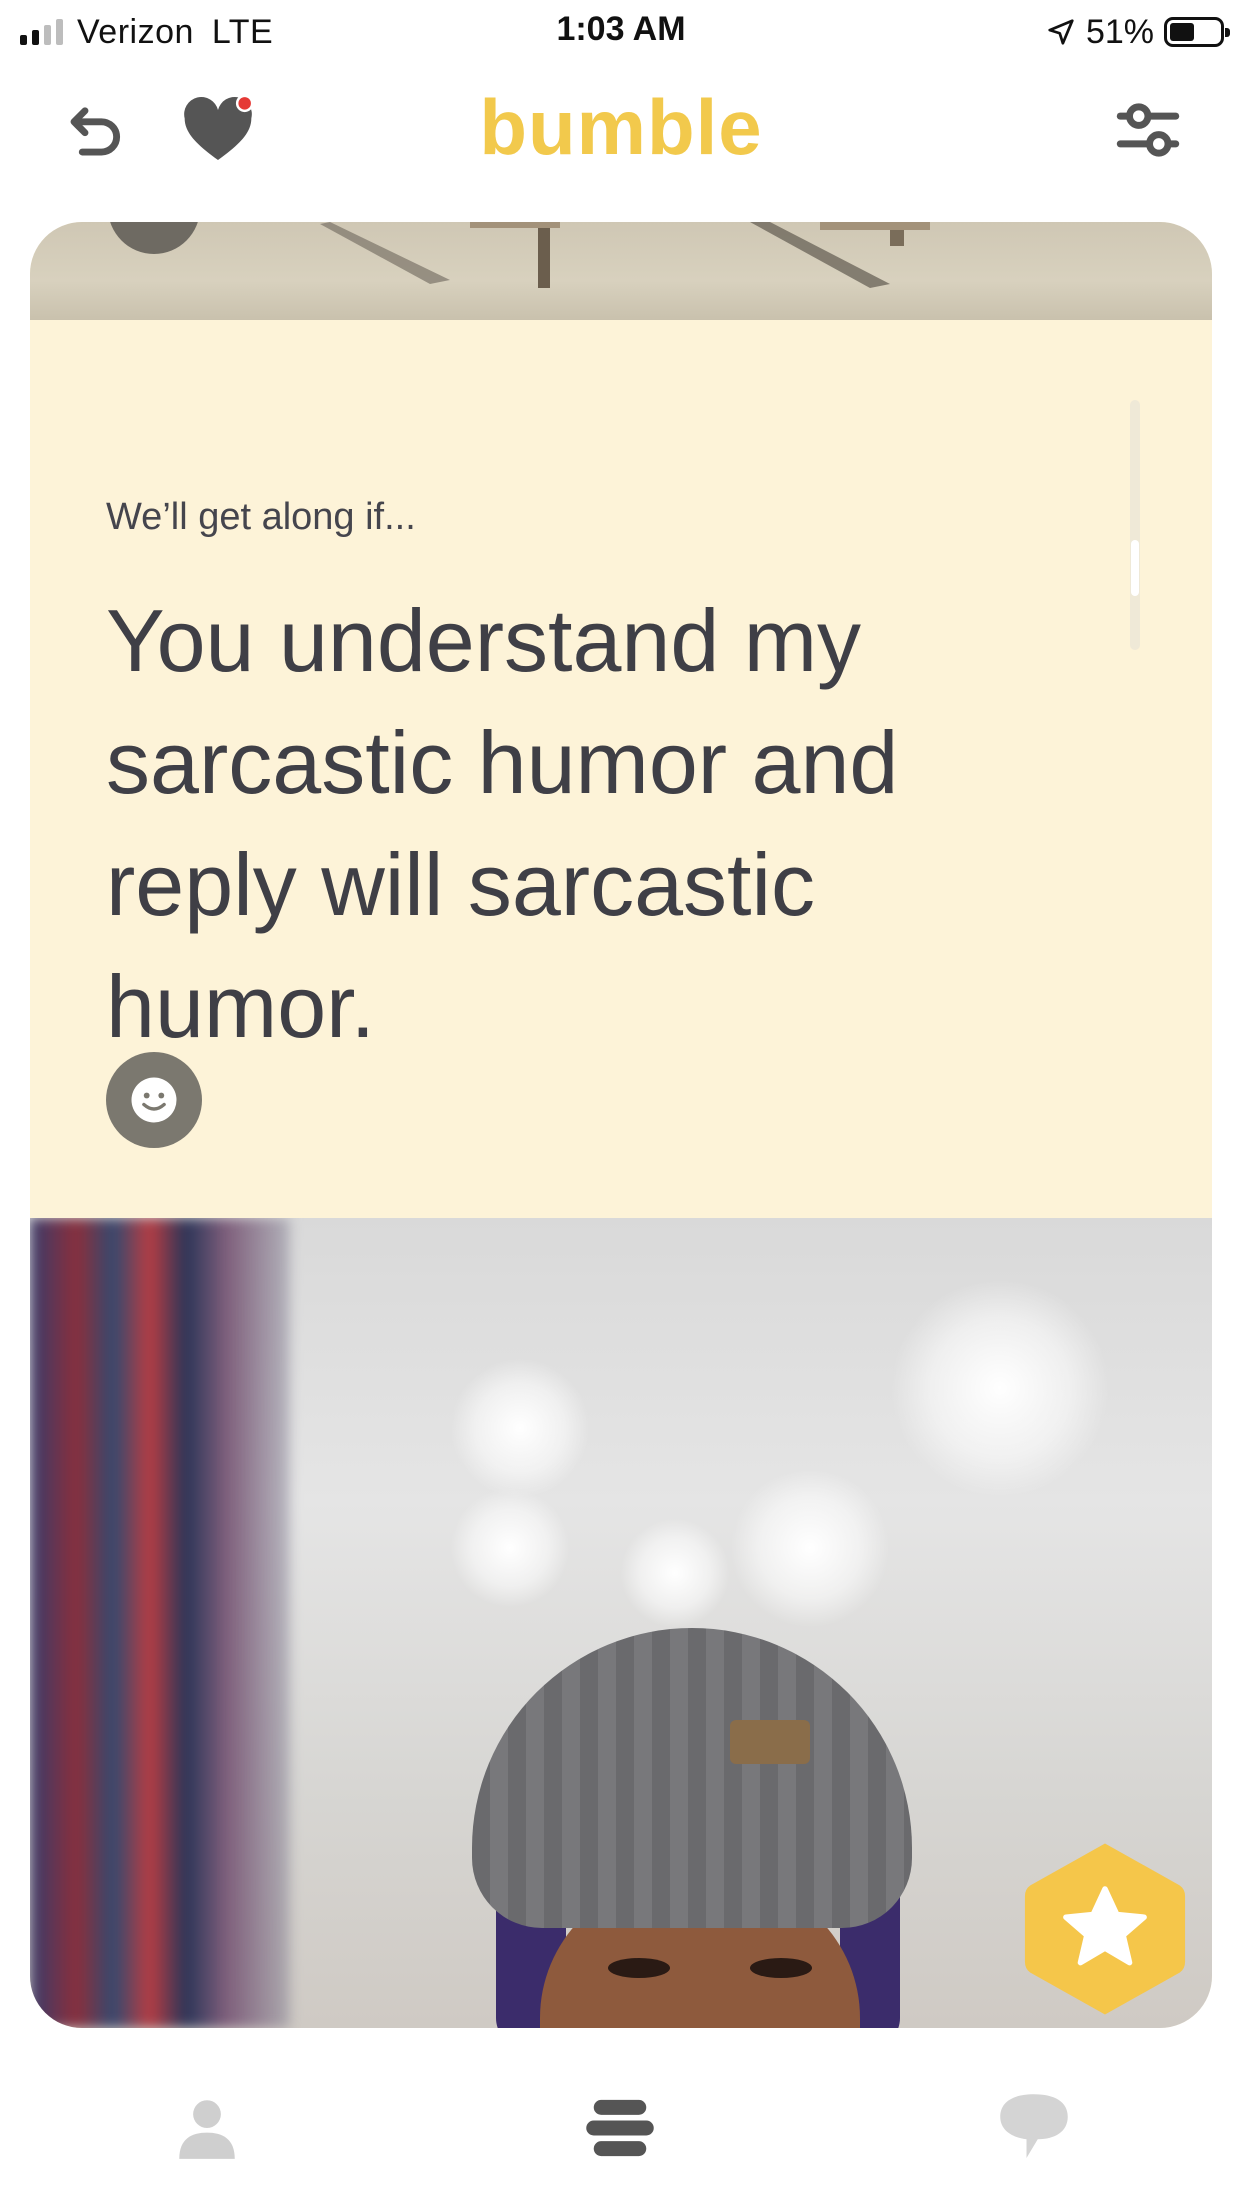 The image size is (1242, 2208). Describe the element at coordinates (160, 1623) in the screenshot. I see `background-scarves` at that location.